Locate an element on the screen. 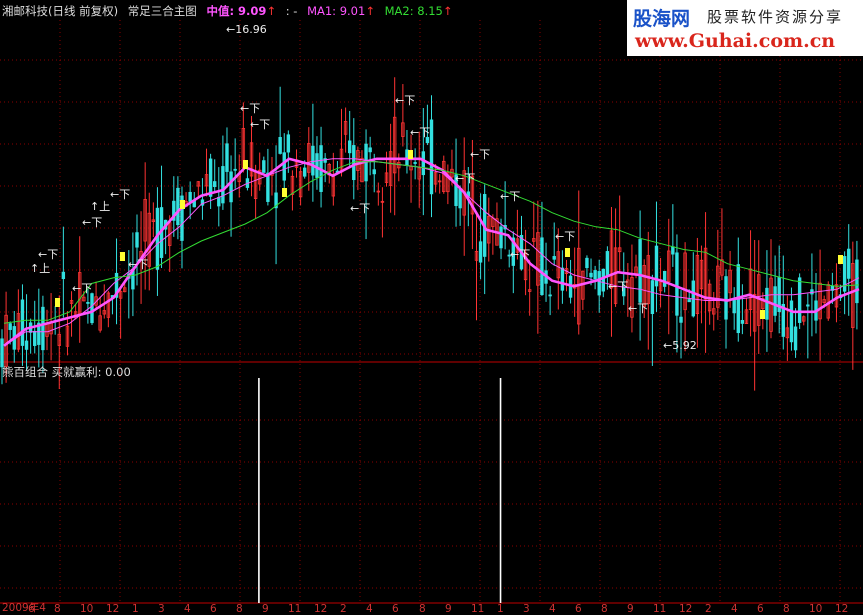 The height and width of the screenshot is (615, 863). high-label: ←16.96 is located at coordinates (246, 29).